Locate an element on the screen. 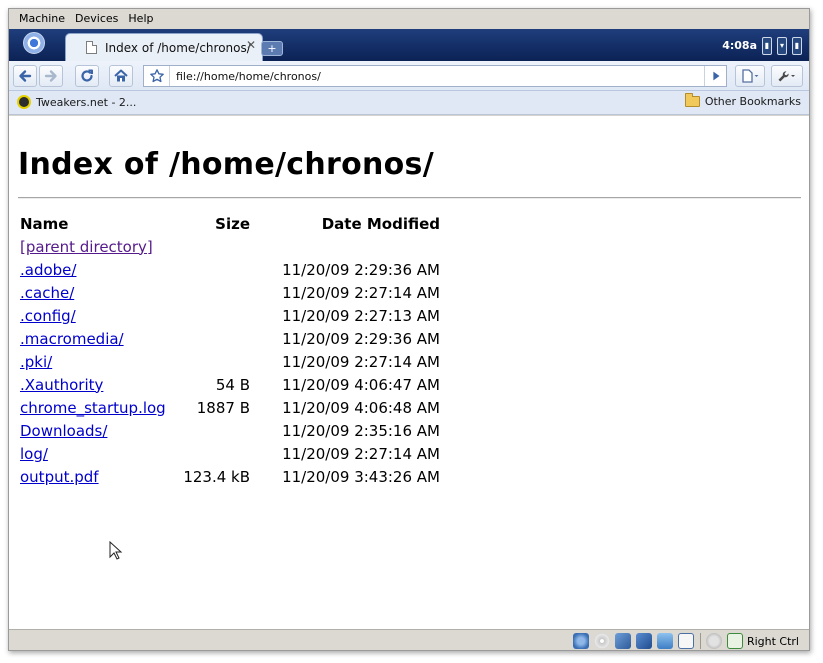 The image size is (823, 663). wrench-icon is located at coordinates (786, 76).